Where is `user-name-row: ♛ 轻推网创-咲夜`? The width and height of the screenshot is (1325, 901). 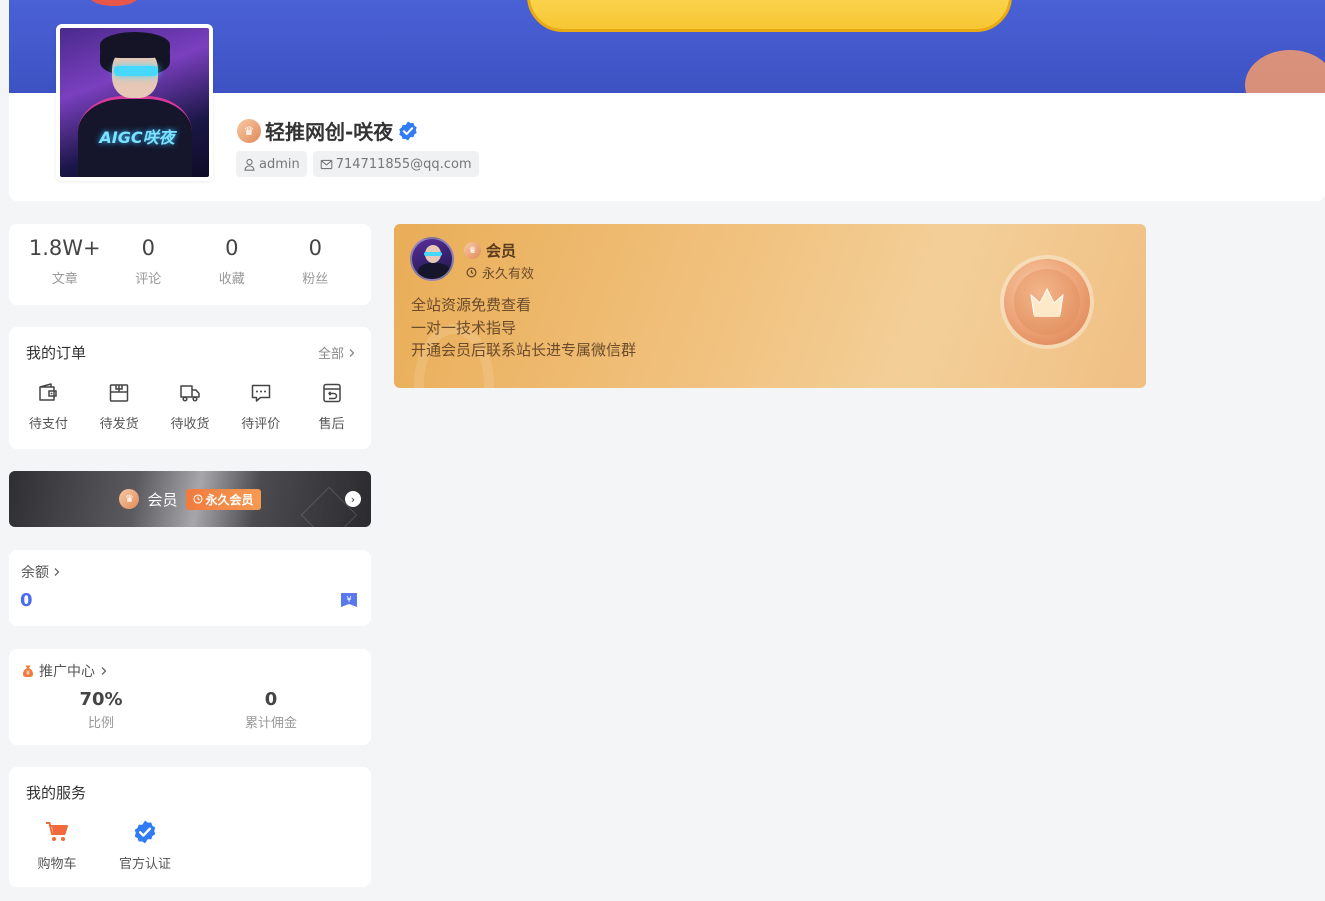 user-name-row: ♛ 轻推网创-咲夜 is located at coordinates (328, 130).